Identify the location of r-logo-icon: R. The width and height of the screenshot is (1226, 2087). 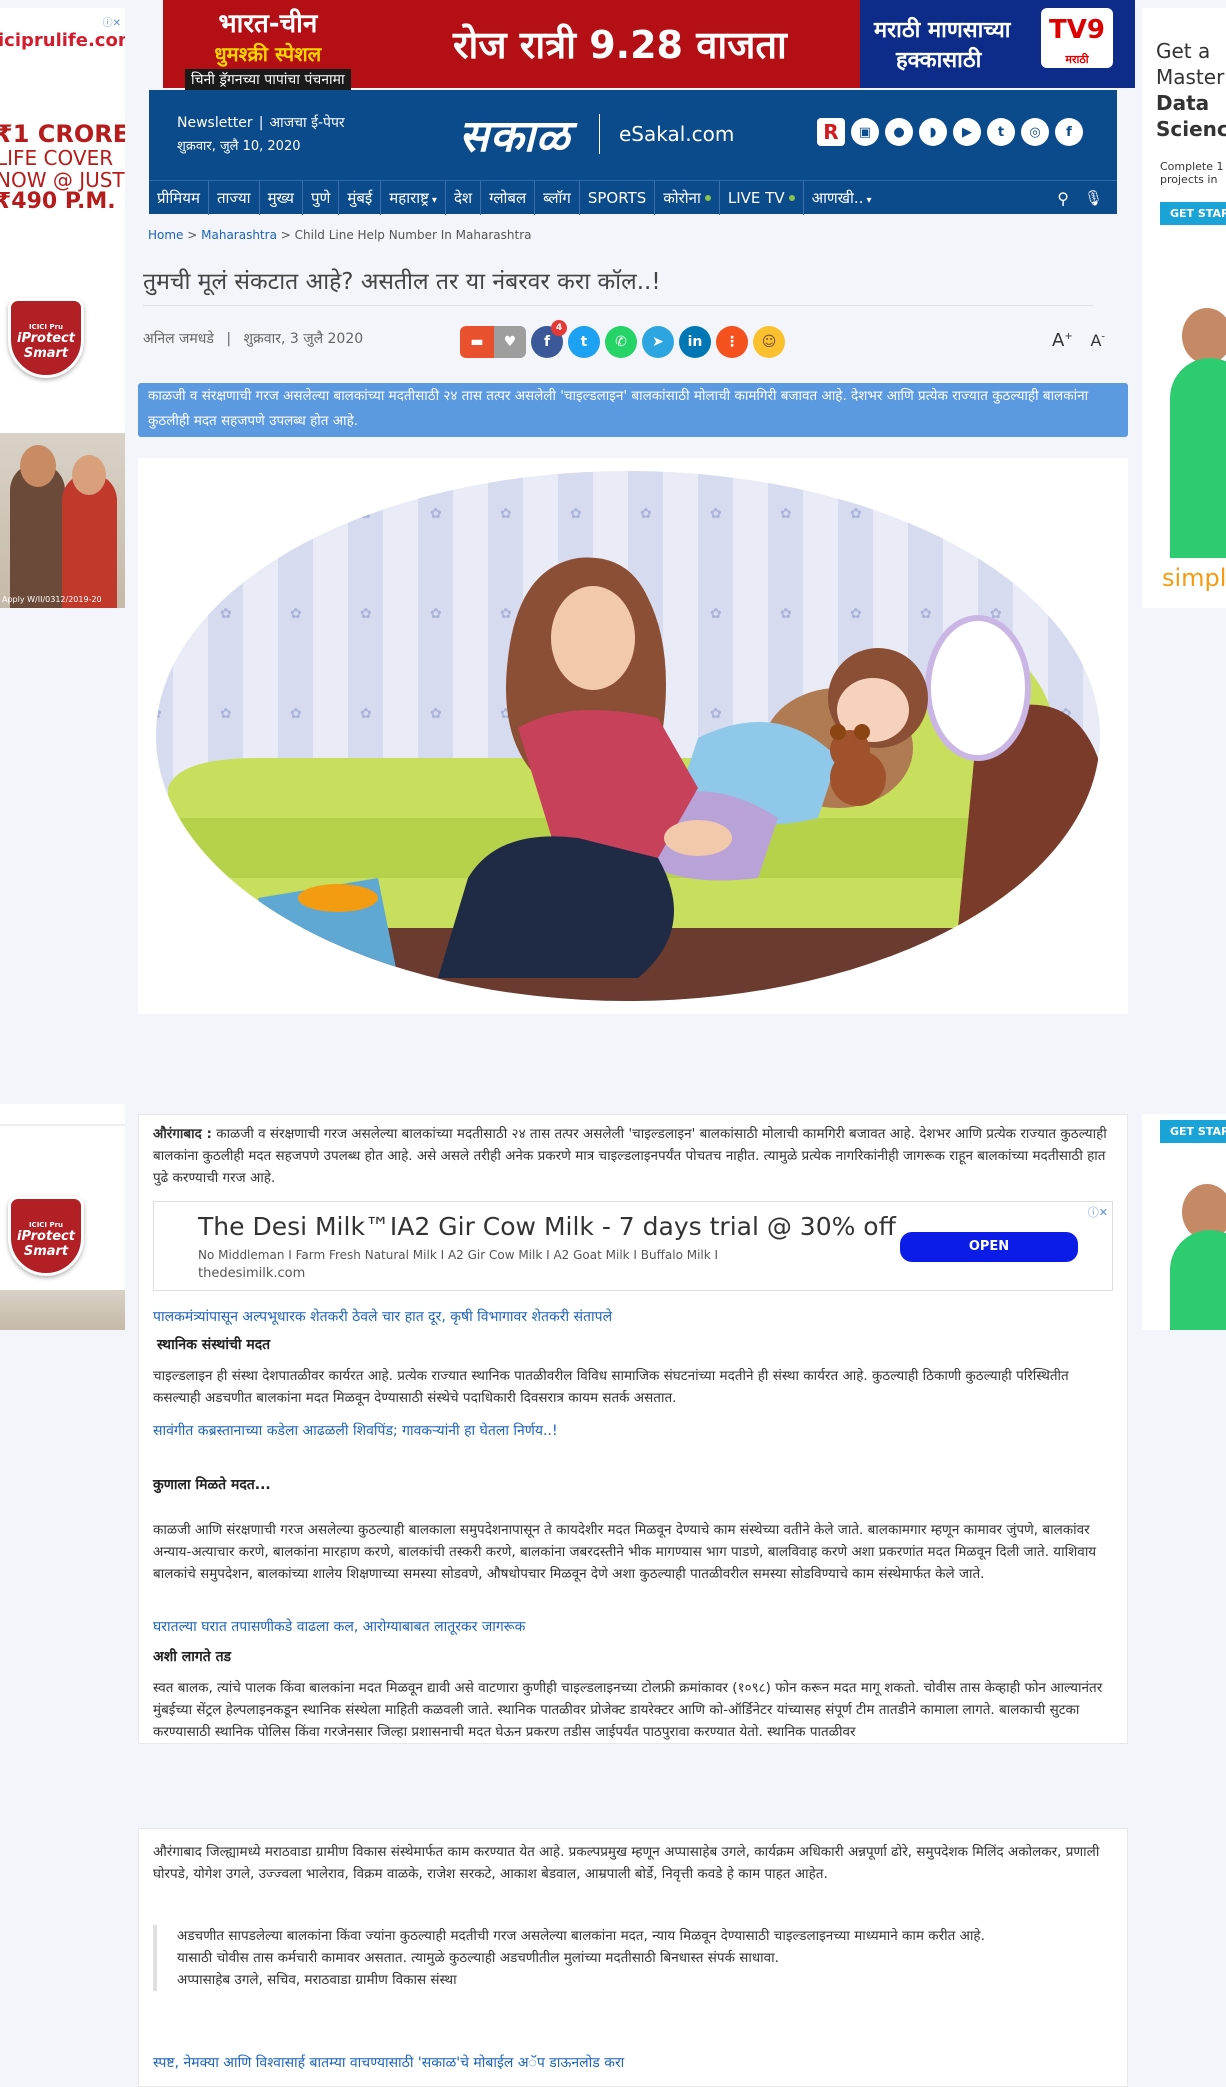
(831, 132).